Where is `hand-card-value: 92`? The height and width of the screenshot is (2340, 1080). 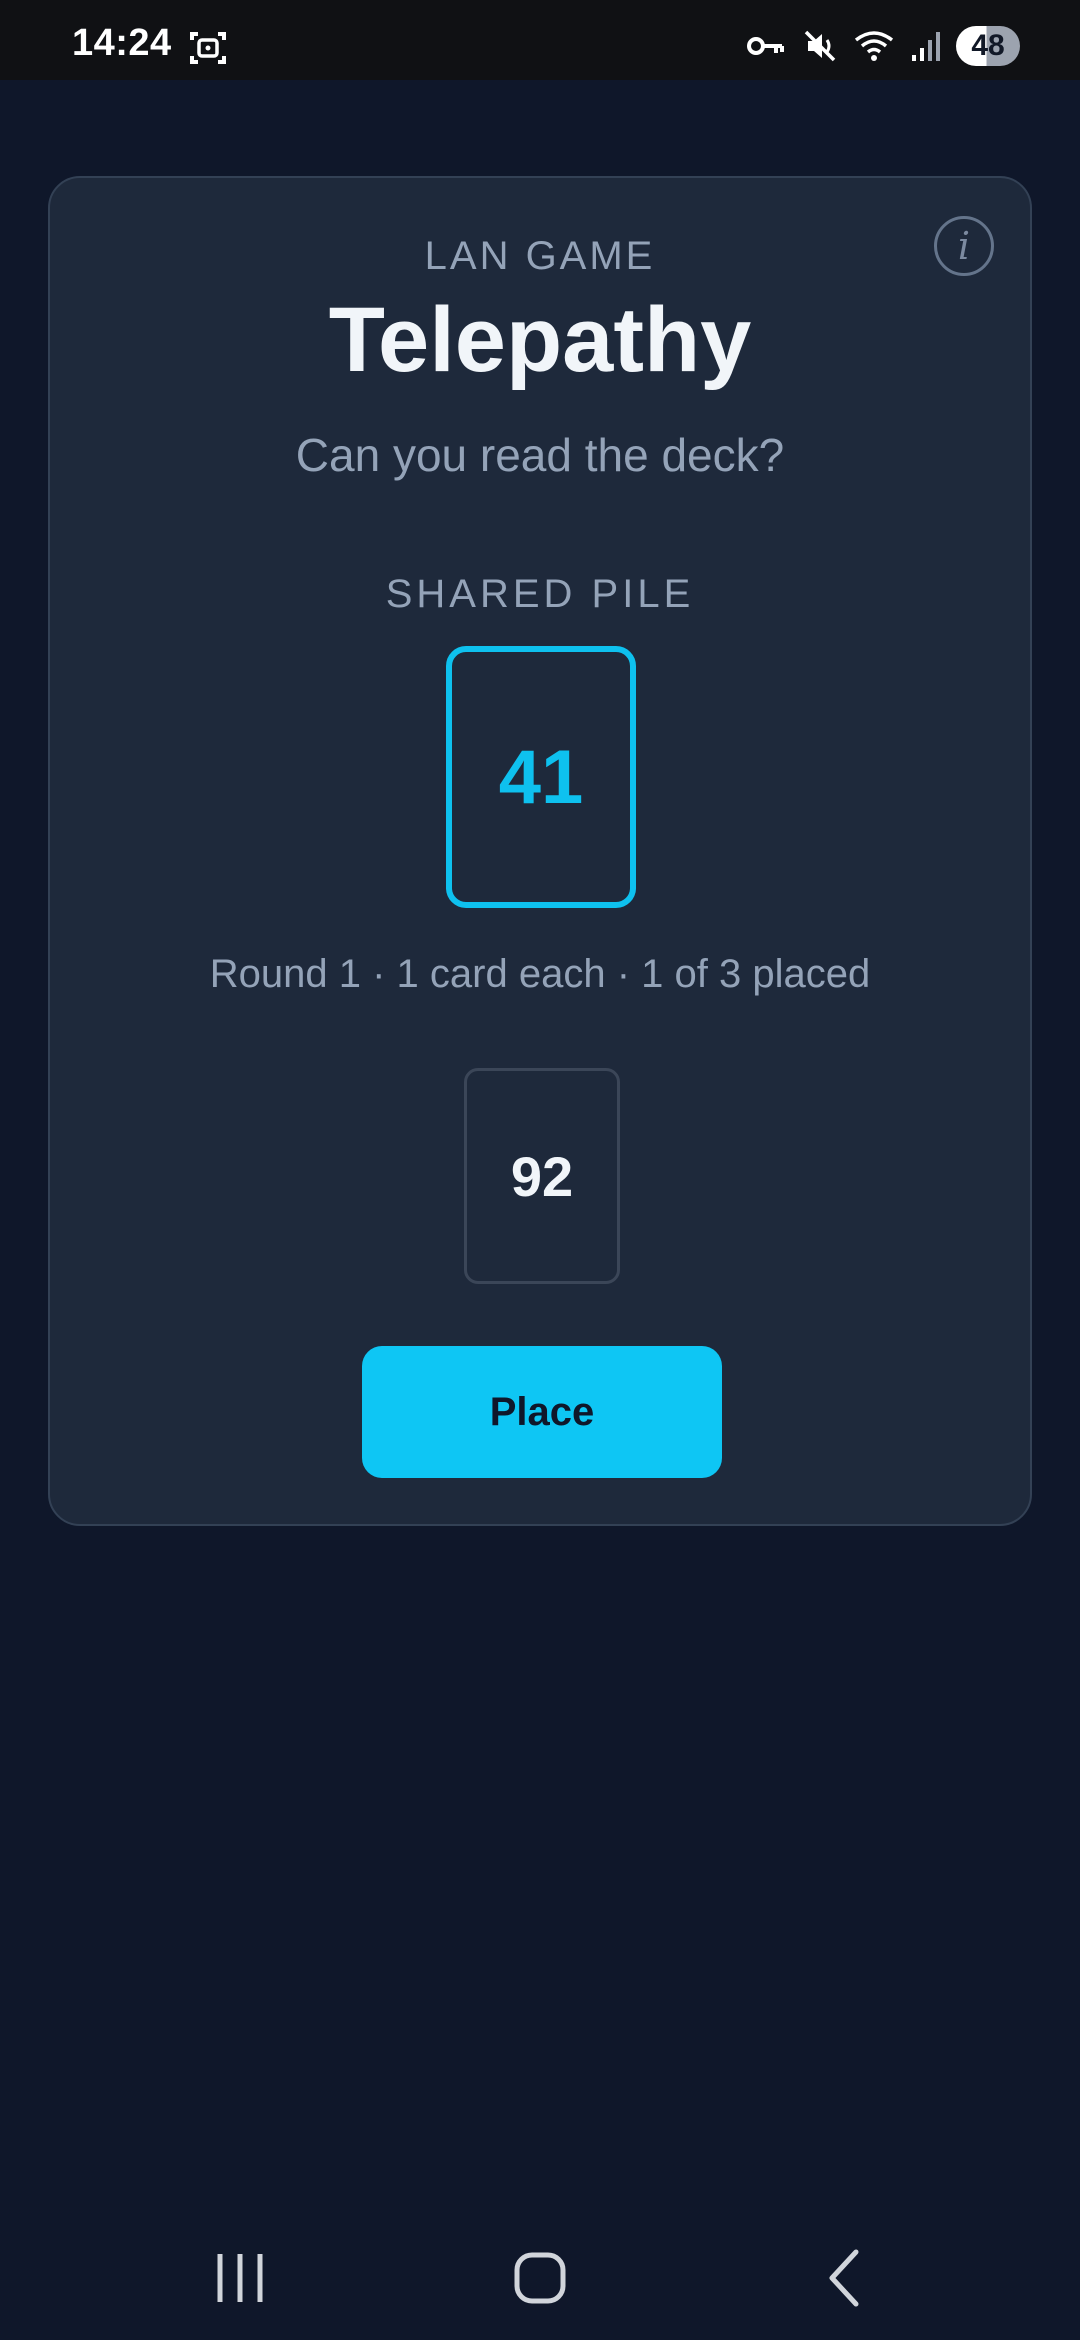 hand-card-value: 92 is located at coordinates (542, 1176).